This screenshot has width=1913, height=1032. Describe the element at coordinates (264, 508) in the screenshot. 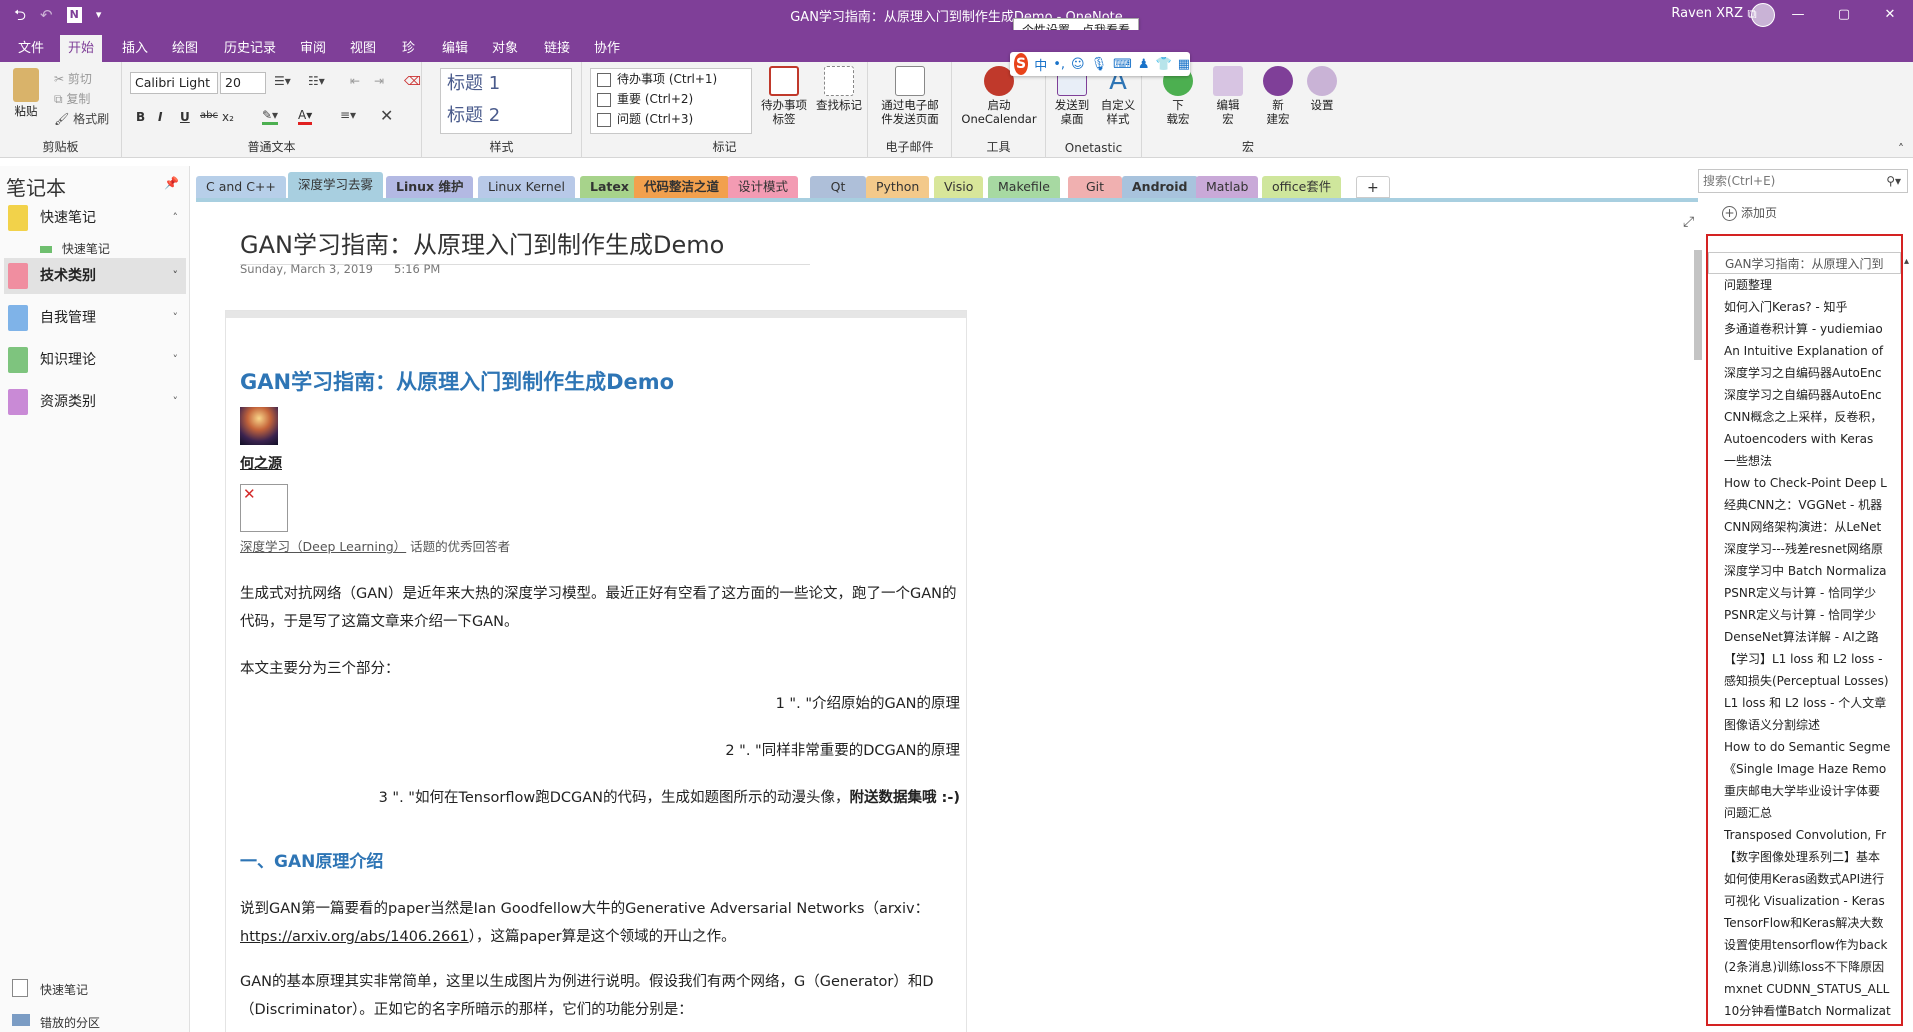

I see `broken-image: ✕` at that location.